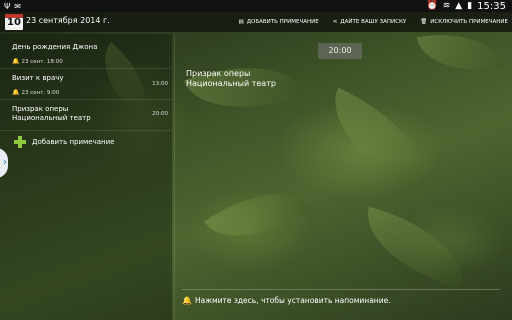 The height and width of the screenshot is (320, 512). What do you see at coordinates (20, 142) in the screenshot?
I see `plus-icon` at bounding box center [20, 142].